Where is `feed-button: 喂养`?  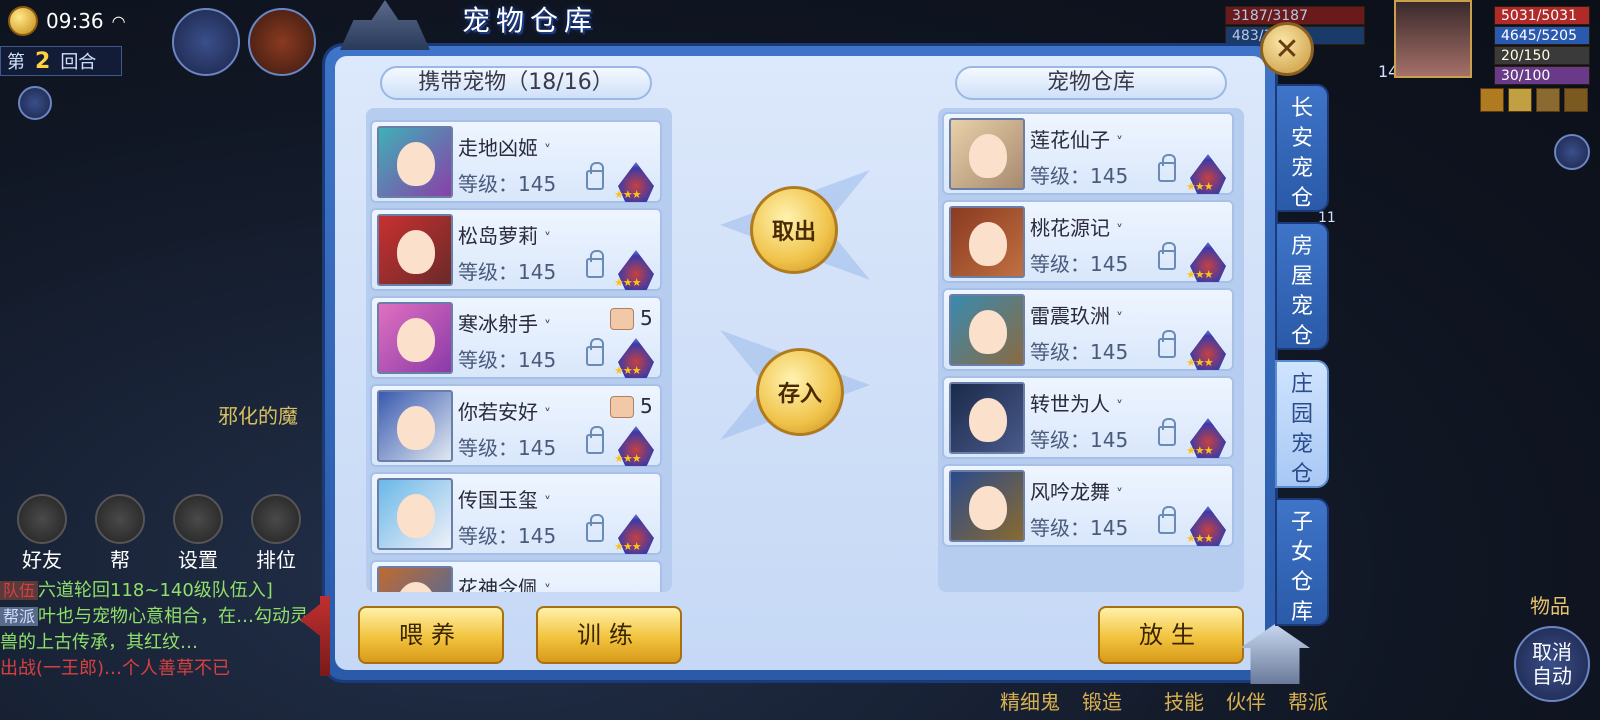 feed-button: 喂养 is located at coordinates (431, 635).